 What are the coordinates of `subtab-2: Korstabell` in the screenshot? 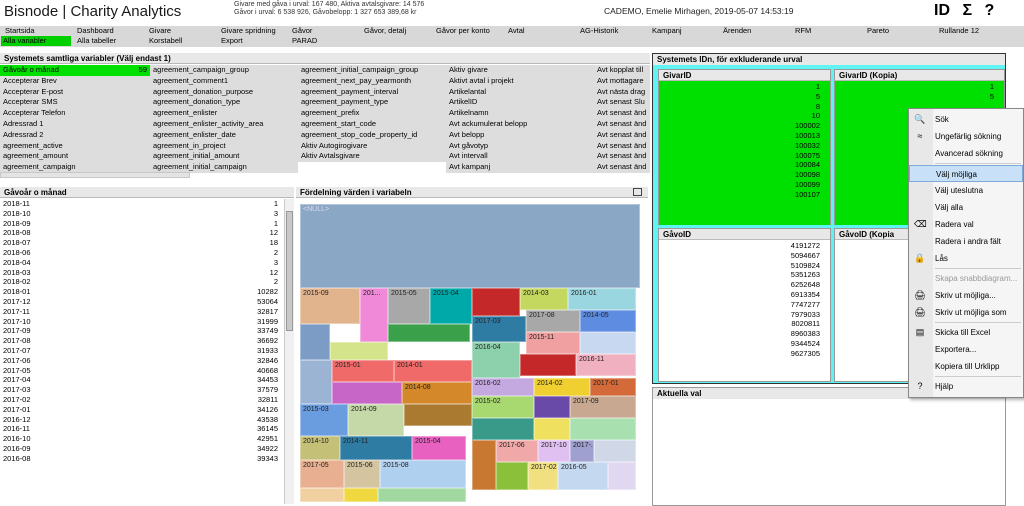 It's located at (164, 41).